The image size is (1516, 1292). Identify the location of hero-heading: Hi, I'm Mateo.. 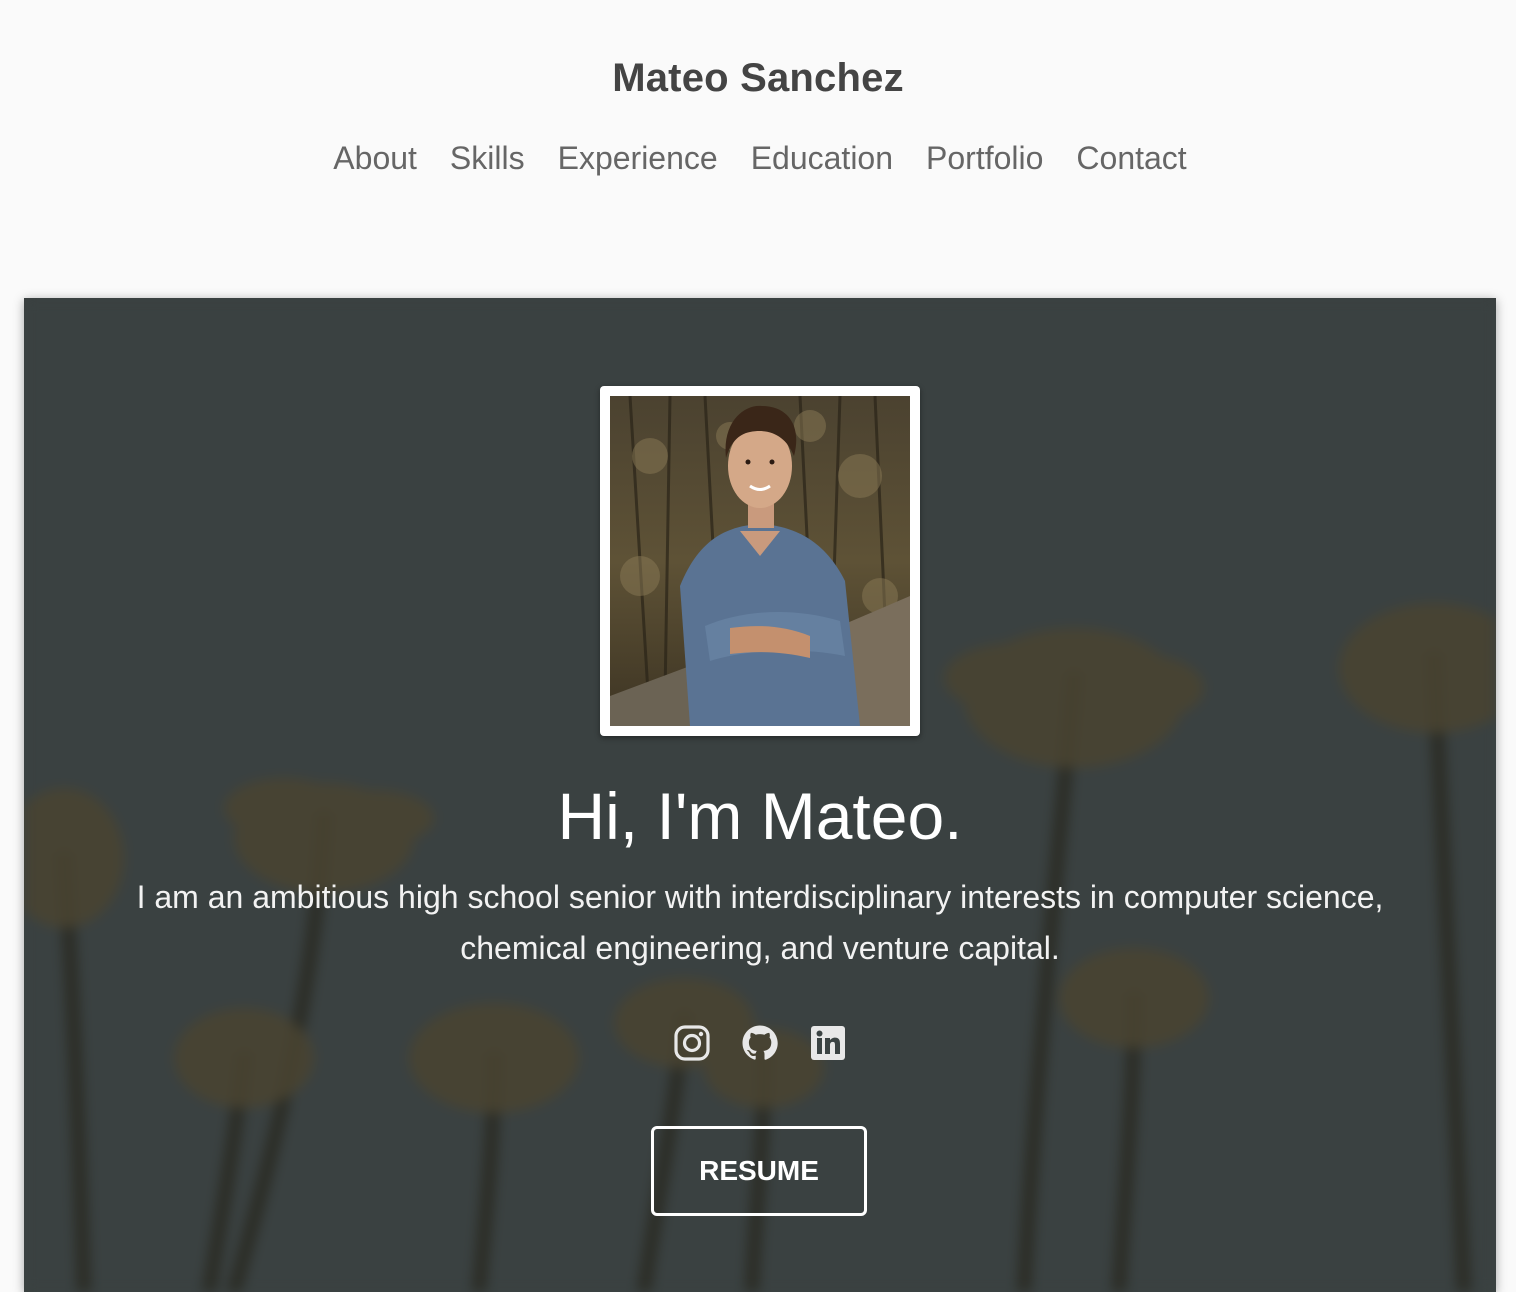
(760, 816).